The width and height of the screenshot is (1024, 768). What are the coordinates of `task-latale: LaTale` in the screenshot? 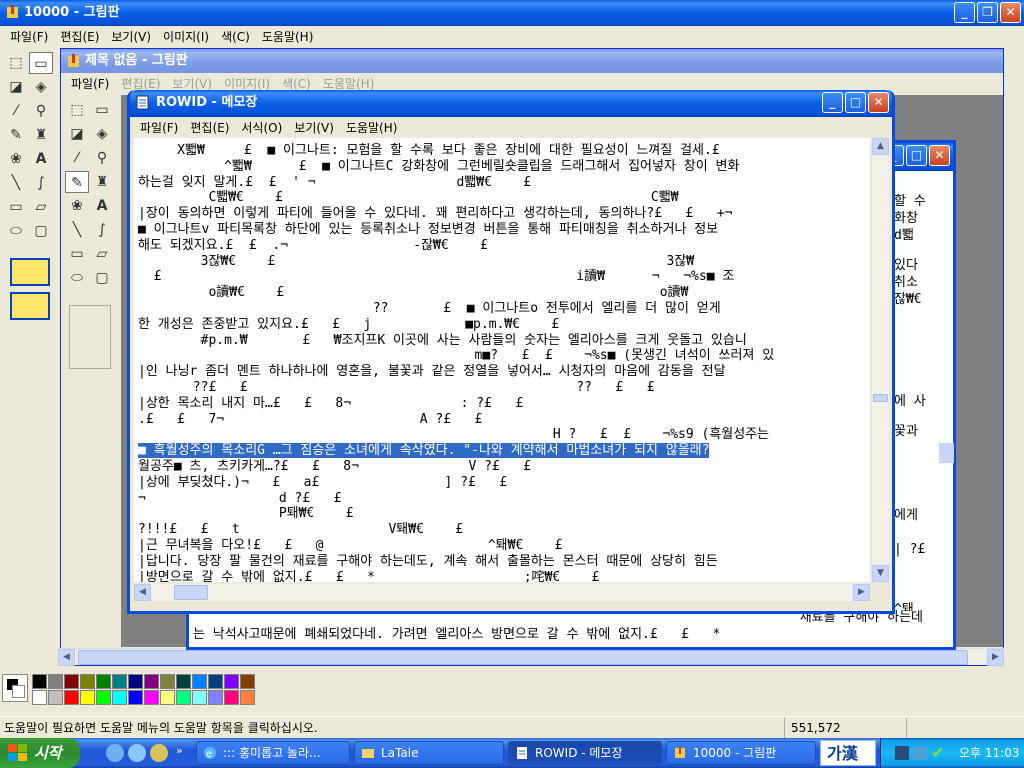 It's located at (429, 753).